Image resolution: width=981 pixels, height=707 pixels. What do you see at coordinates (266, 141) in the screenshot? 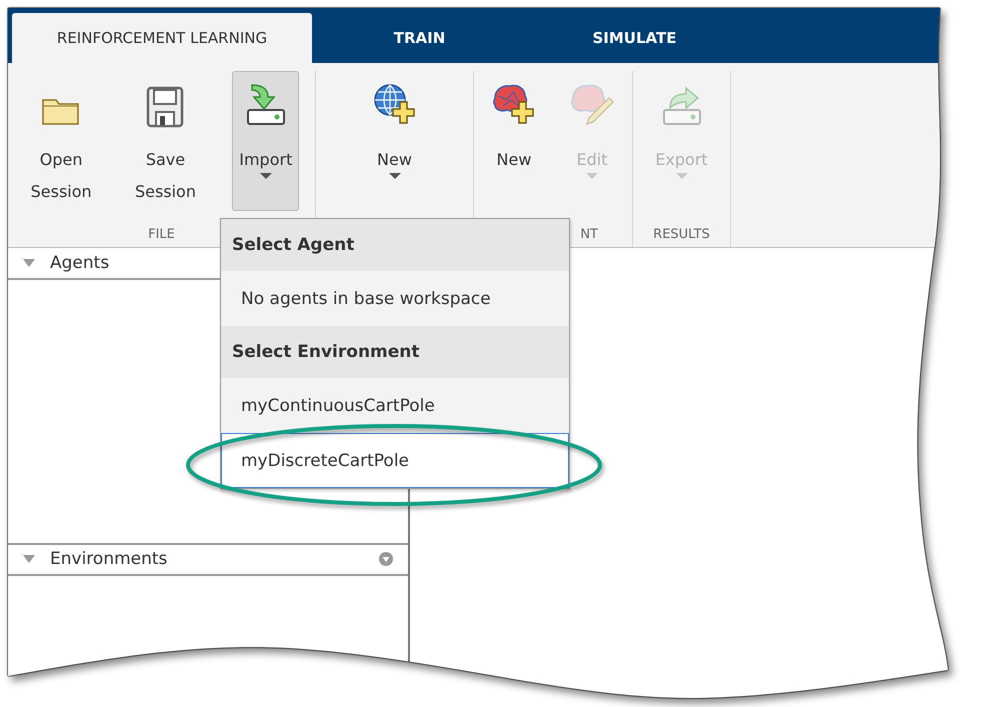
I see `import-button: Import` at bounding box center [266, 141].